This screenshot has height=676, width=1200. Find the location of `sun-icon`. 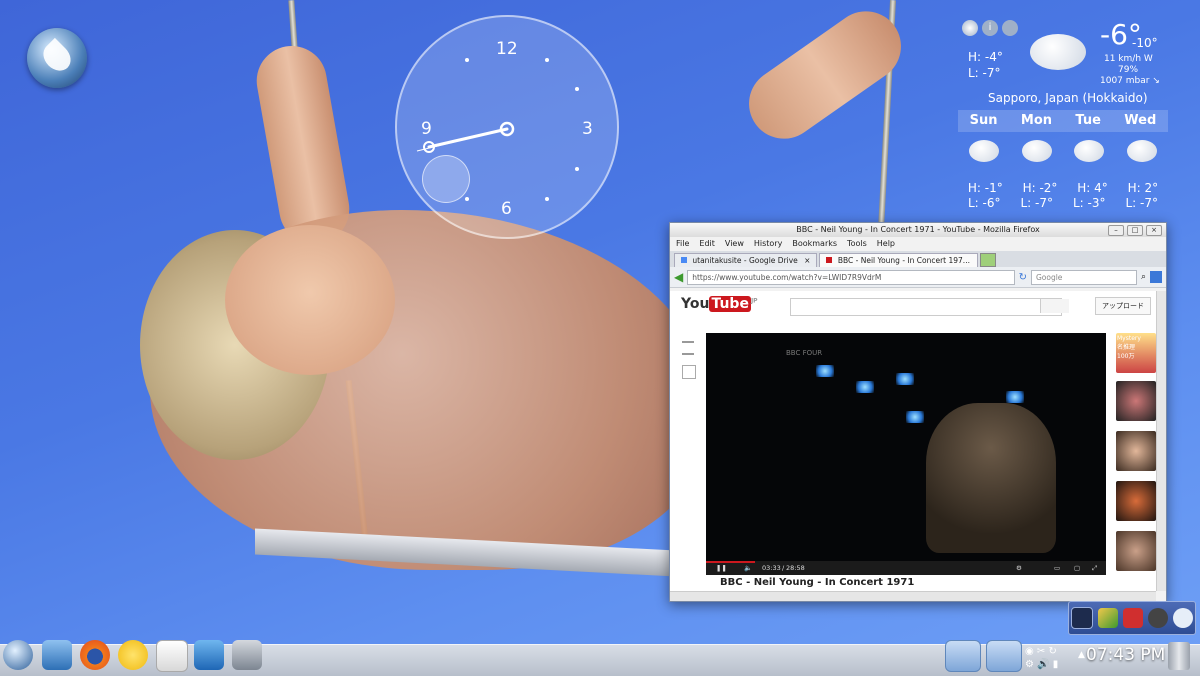

sun-icon is located at coordinates (970, 28).